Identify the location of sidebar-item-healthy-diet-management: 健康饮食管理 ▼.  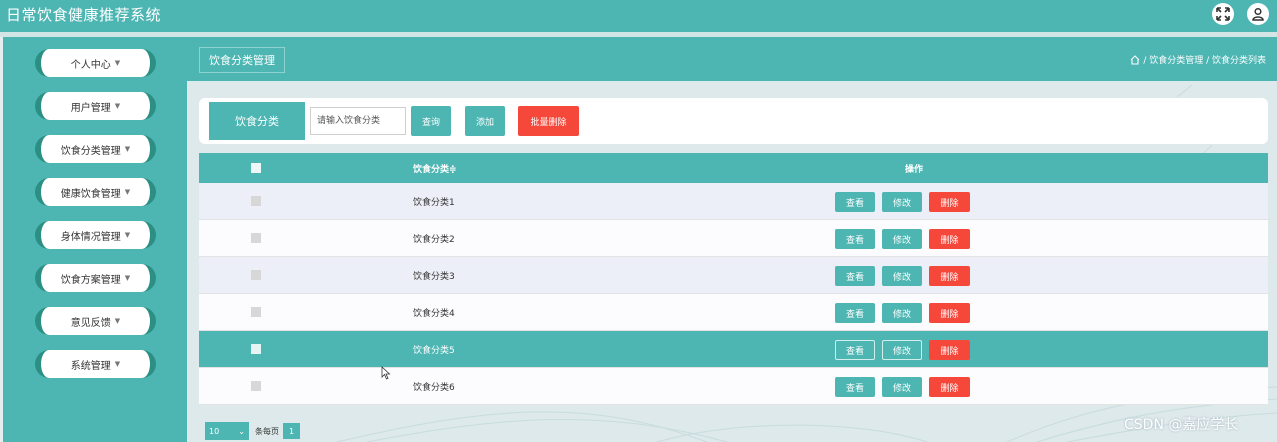
(95, 192).